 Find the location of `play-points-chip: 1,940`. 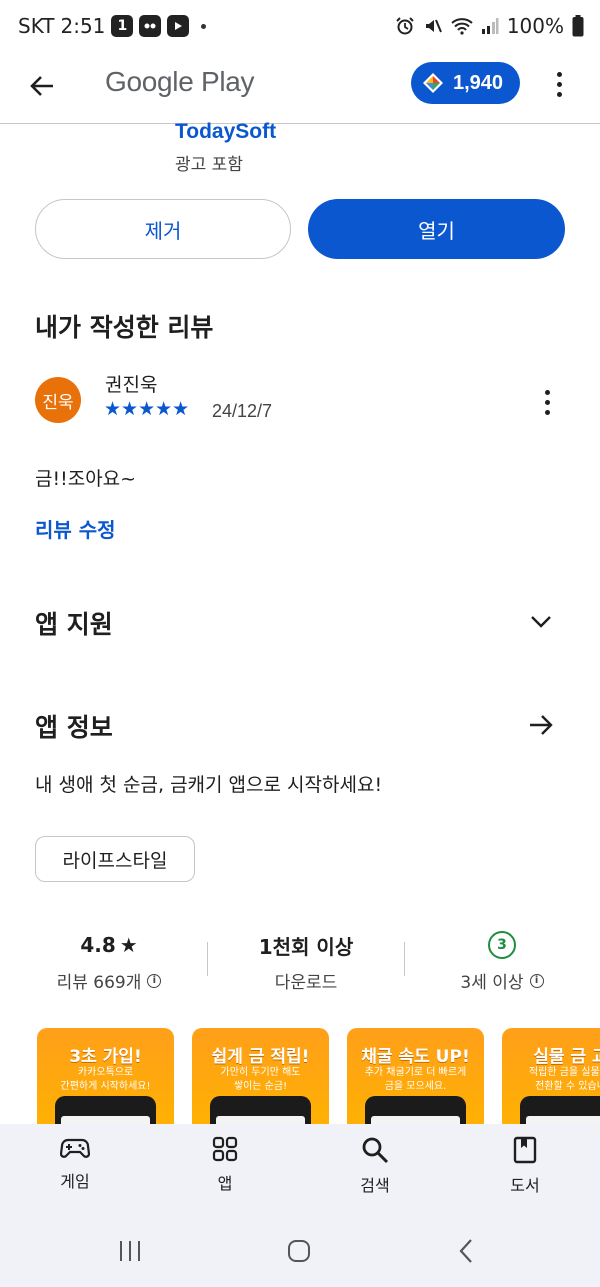

play-points-chip: 1,940 is located at coordinates (465, 83).